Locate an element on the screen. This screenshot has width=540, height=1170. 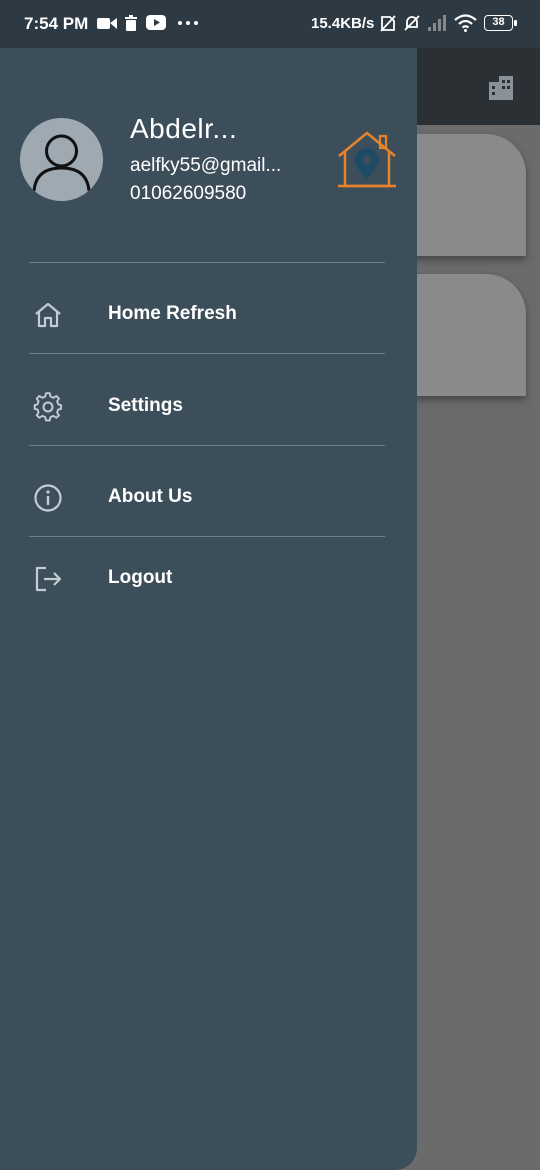
building-icon is located at coordinates (501, 88).